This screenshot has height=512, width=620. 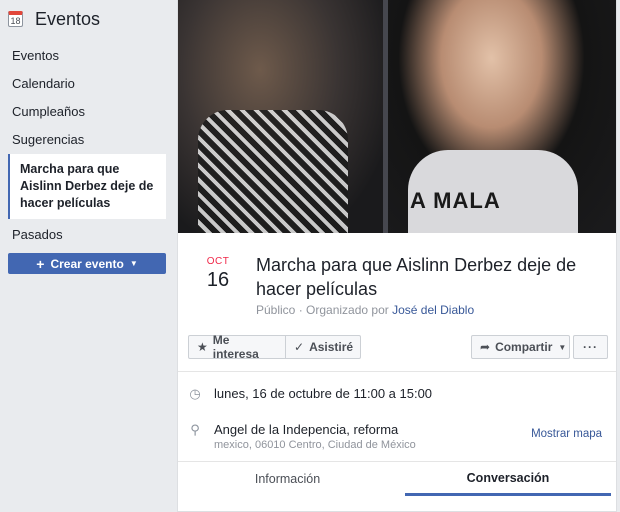 What do you see at coordinates (202, 347) in the screenshot?
I see `star-icon: ★` at bounding box center [202, 347].